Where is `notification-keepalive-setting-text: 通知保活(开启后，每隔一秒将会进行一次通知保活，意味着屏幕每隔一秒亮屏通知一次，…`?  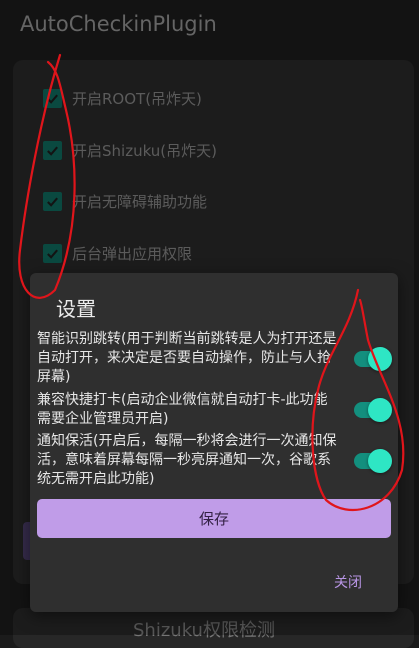
notification-keepalive-setting-text: 通知保活(开启后，每隔一秒将会进行一次通知保活，意味着屏幕每隔一秒亮屏通知一次，… is located at coordinates (187, 460).